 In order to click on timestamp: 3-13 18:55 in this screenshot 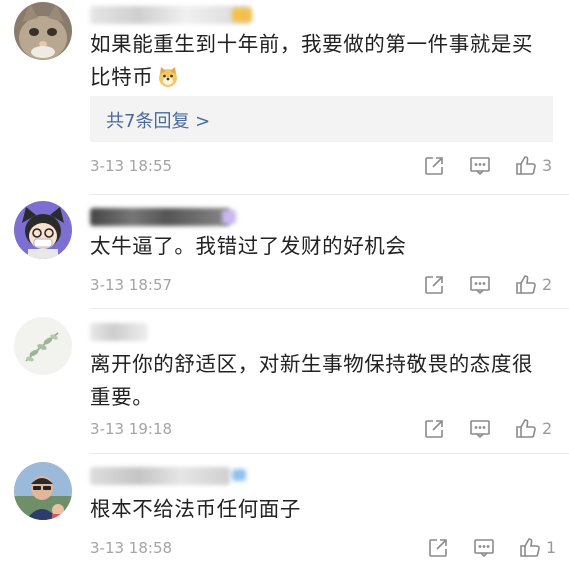, I will do `click(131, 166)`.